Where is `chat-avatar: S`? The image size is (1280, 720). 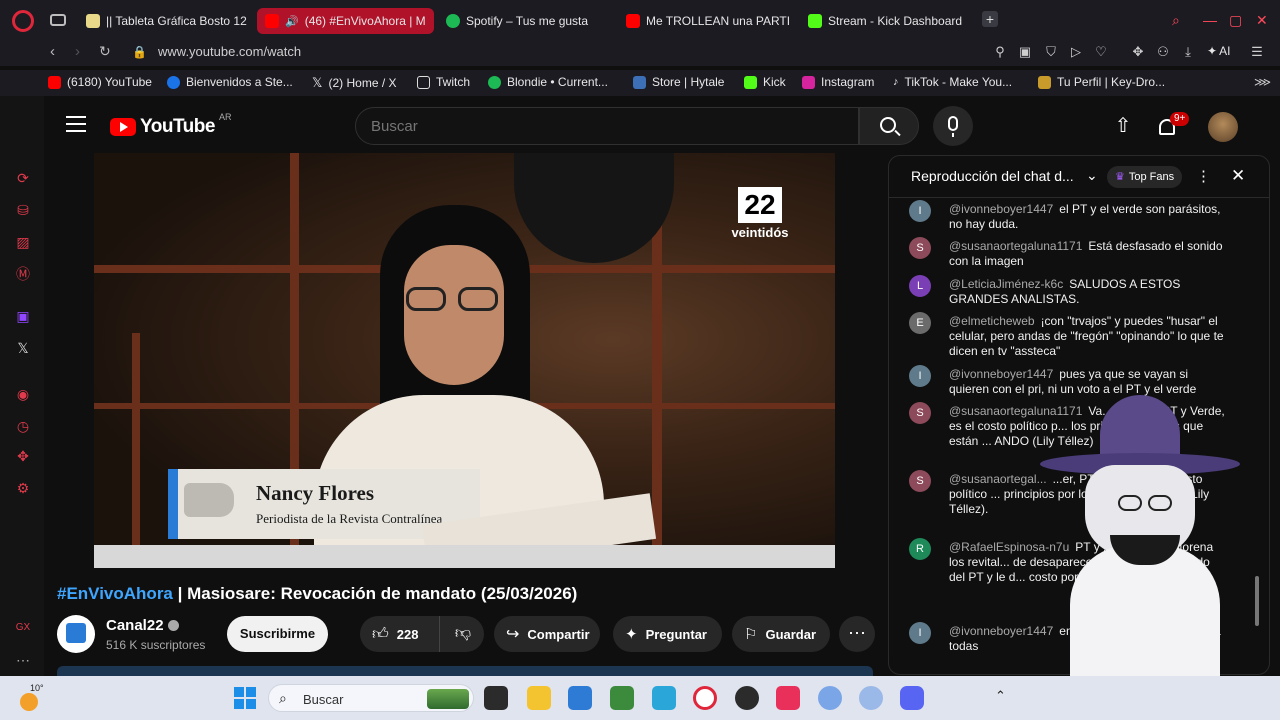
chat-avatar: S is located at coordinates (920, 481).